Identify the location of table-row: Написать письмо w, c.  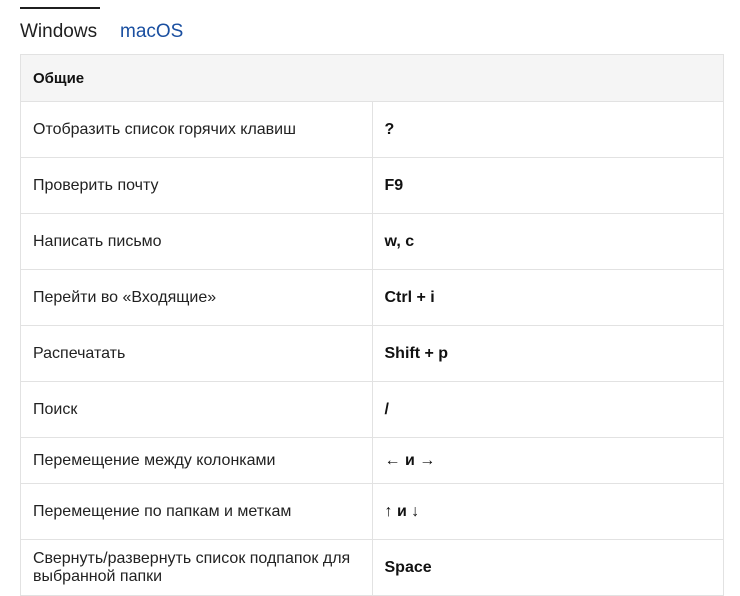
(372, 241).